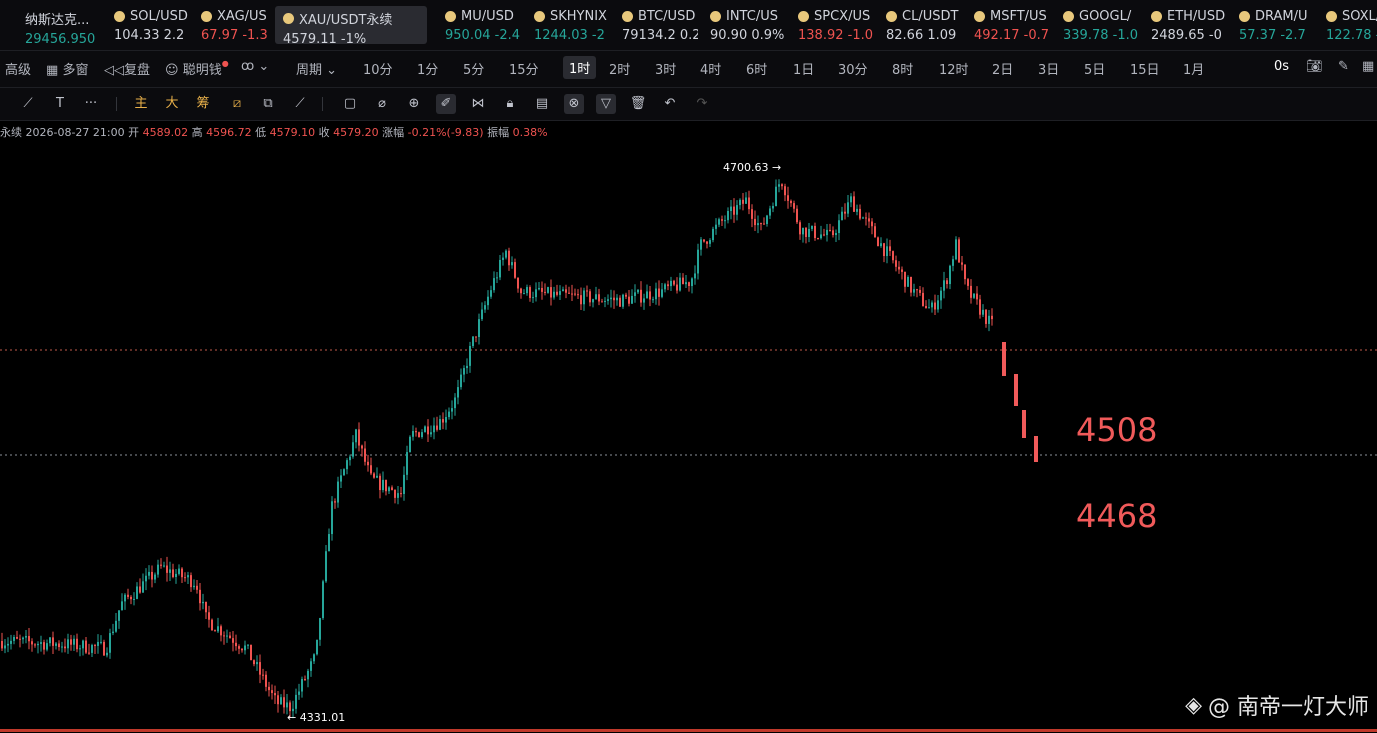 The width and height of the screenshot is (1377, 733). I want to click on trendline-icon: ⟋, so click(28, 104).